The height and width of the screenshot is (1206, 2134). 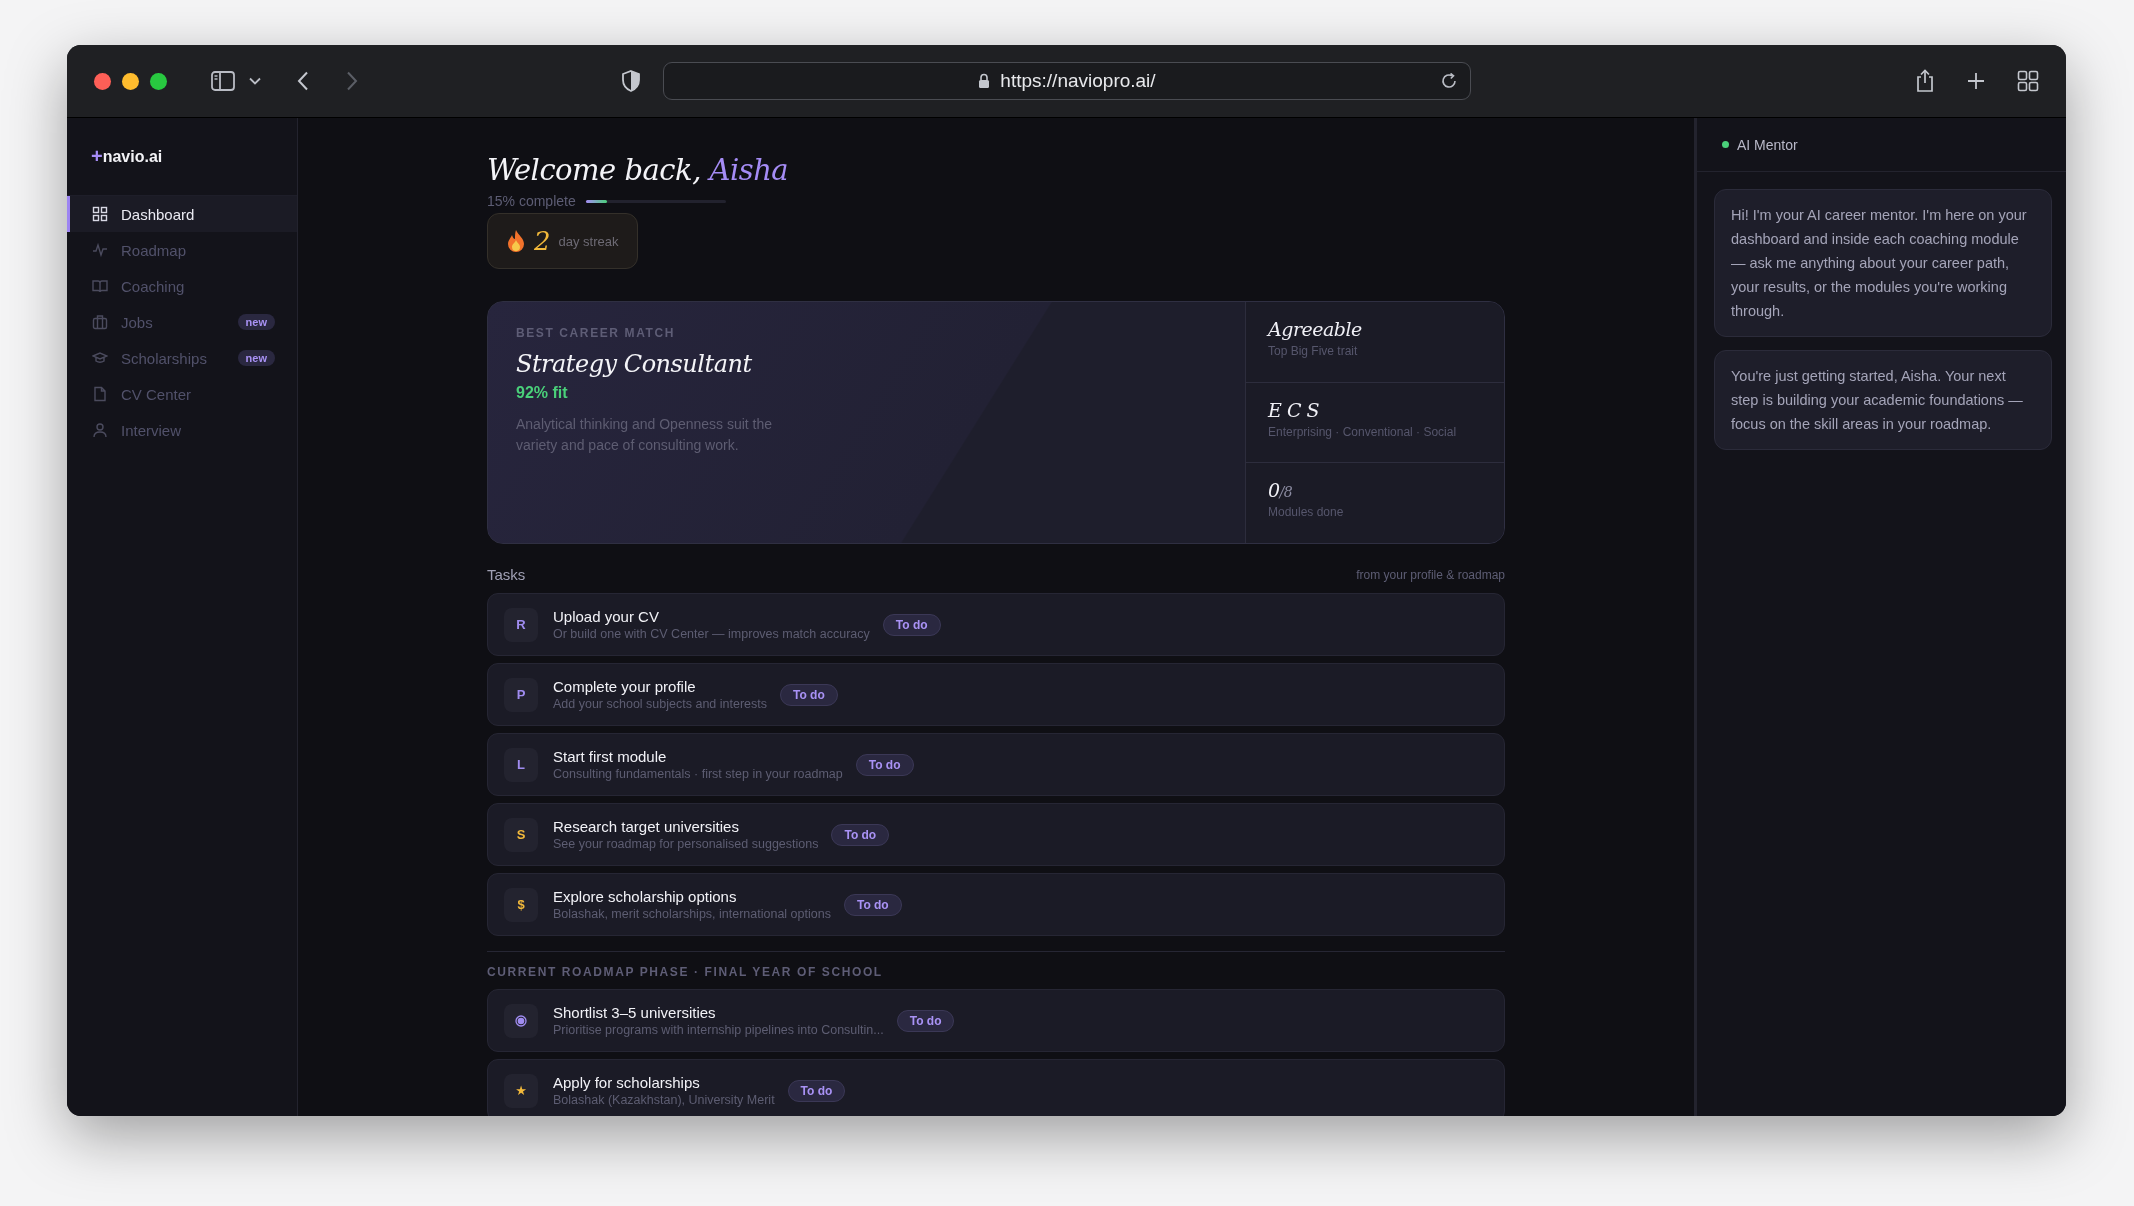 I want to click on stat-value: Agreeable, so click(x=1315, y=329).